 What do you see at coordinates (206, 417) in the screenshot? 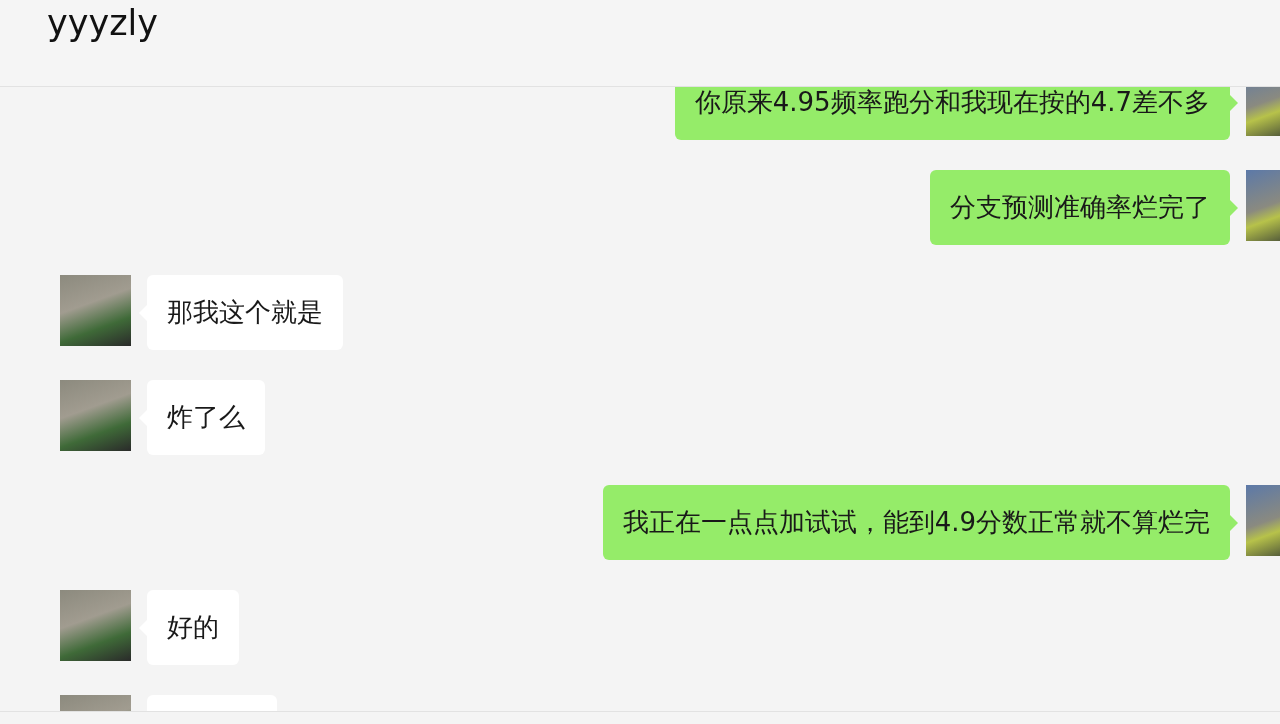
I see `message-bubble: 炸了么` at bounding box center [206, 417].